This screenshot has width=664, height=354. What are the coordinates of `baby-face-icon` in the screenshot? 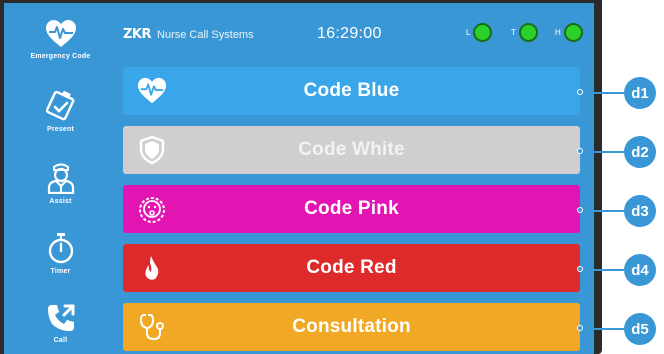 It's located at (152, 210).